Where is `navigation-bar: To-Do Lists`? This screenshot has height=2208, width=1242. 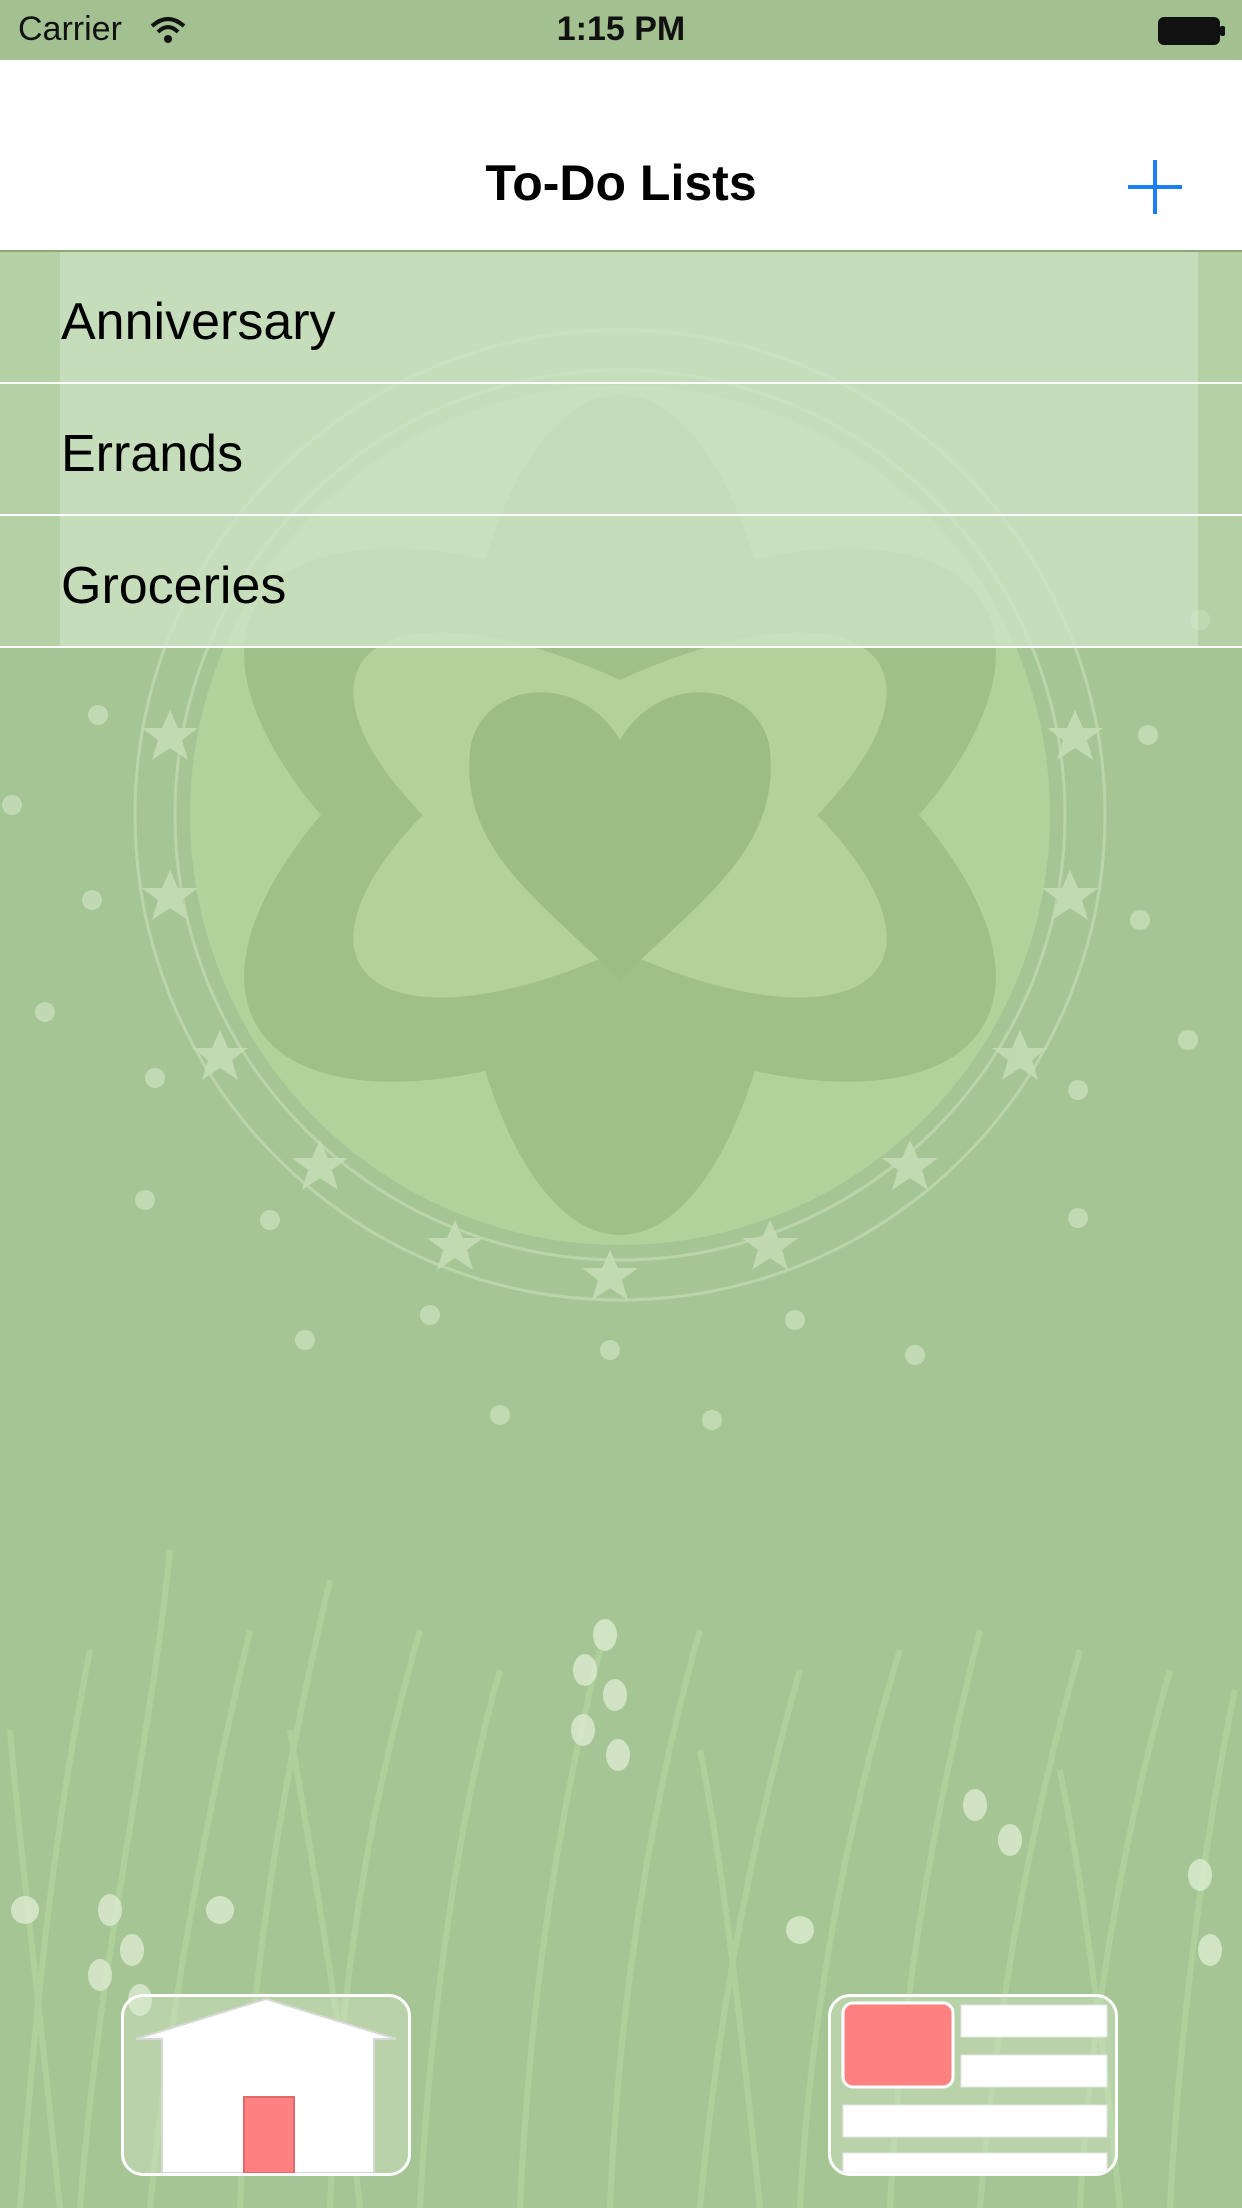 navigation-bar: To-Do Lists is located at coordinates (621, 156).